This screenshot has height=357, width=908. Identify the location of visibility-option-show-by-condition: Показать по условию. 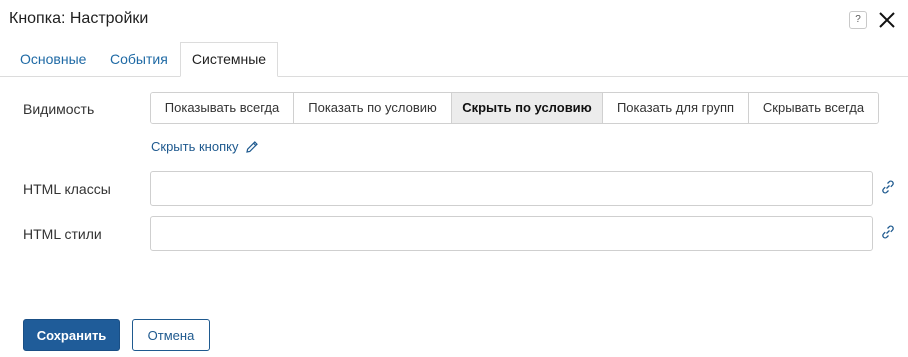
(373, 108).